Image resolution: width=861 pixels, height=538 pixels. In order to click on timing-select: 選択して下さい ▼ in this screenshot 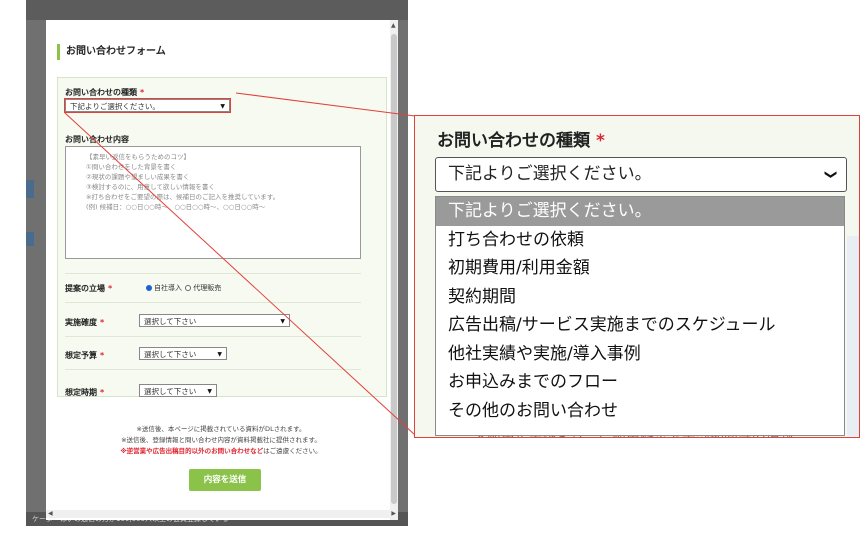, I will do `click(178, 390)`.